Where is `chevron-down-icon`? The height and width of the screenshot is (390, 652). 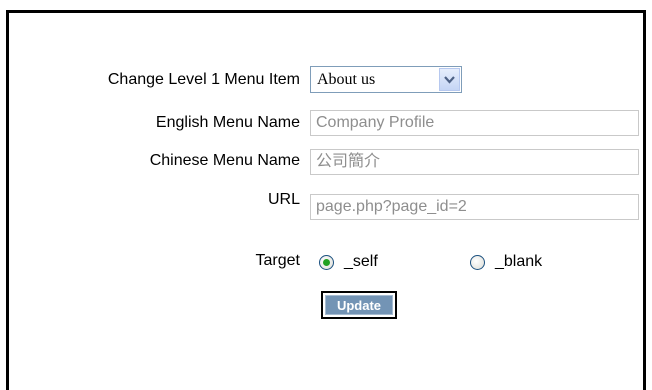 chevron-down-icon is located at coordinates (449, 79).